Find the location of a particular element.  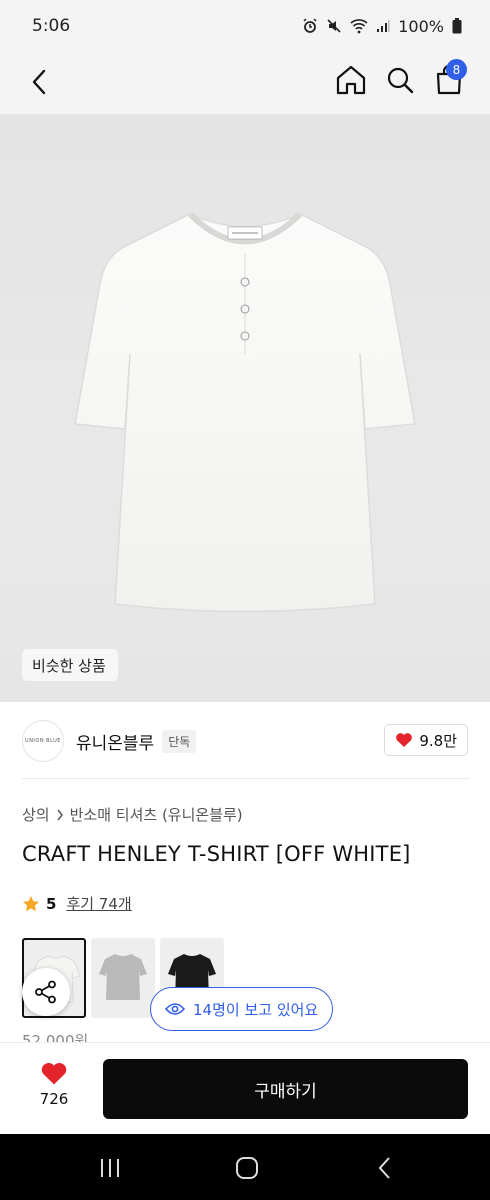

chevron-right-icon is located at coordinates (60, 814).